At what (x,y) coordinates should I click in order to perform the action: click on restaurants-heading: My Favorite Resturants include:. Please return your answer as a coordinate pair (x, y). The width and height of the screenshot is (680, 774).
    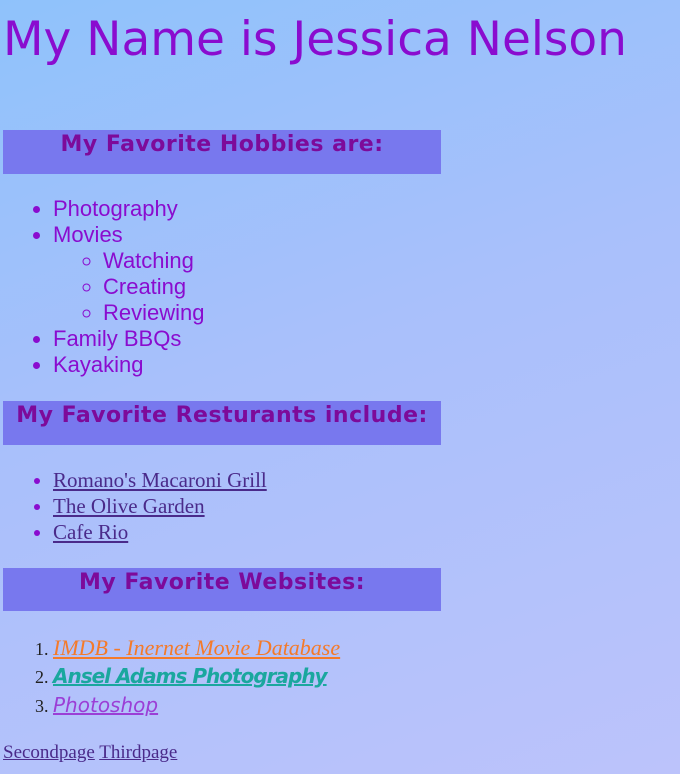
    Looking at the image, I should click on (222, 423).